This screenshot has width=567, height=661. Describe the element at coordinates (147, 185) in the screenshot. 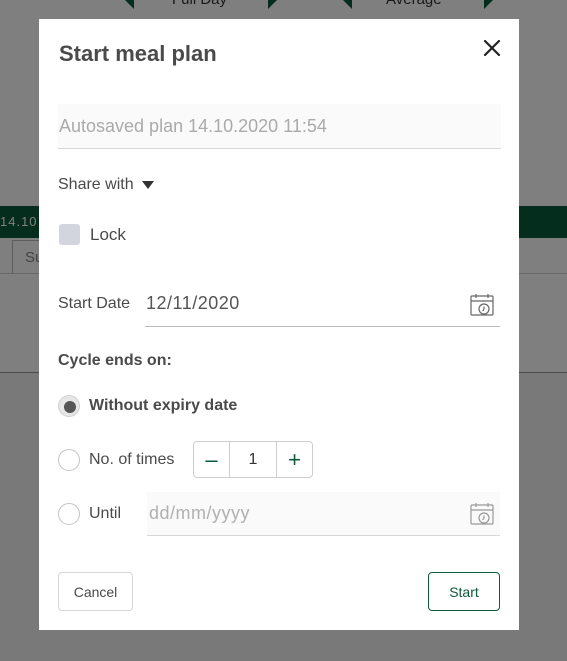

I see `caret-down-icon` at that location.